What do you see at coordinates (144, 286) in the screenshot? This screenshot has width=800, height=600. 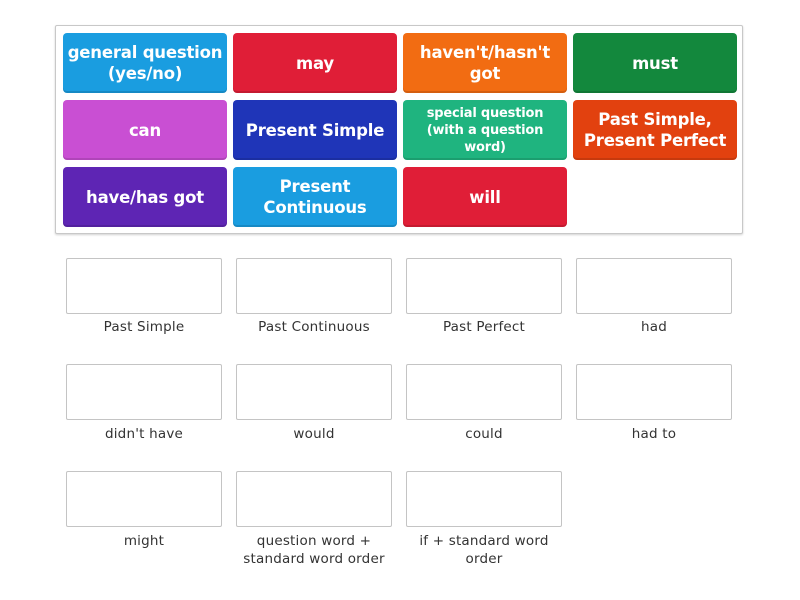 I see `drop-slot-past-simple` at bounding box center [144, 286].